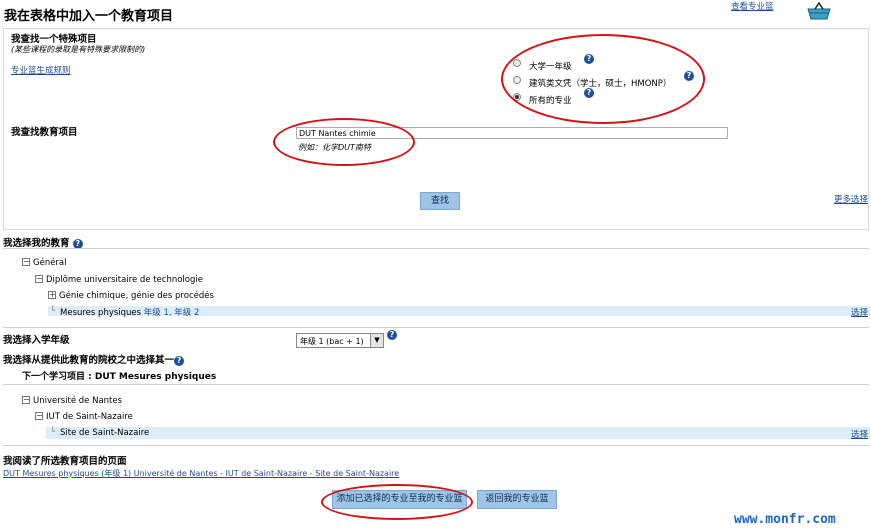 The height and width of the screenshot is (530, 871). I want to click on radio-architecture, so click(517, 81).